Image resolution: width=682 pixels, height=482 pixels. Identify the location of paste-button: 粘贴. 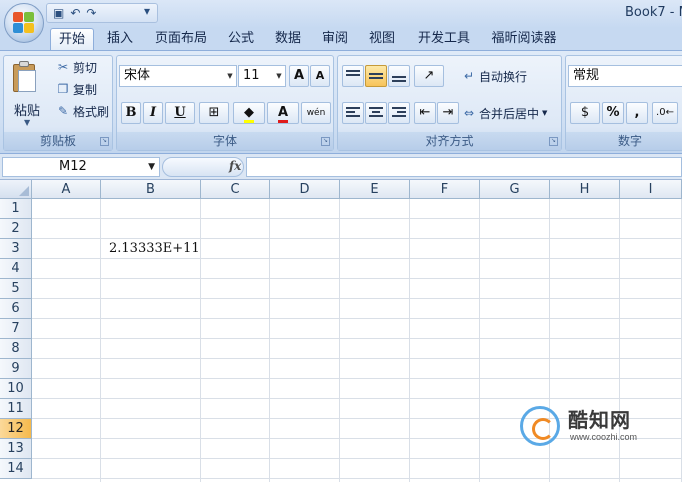
(27, 109).